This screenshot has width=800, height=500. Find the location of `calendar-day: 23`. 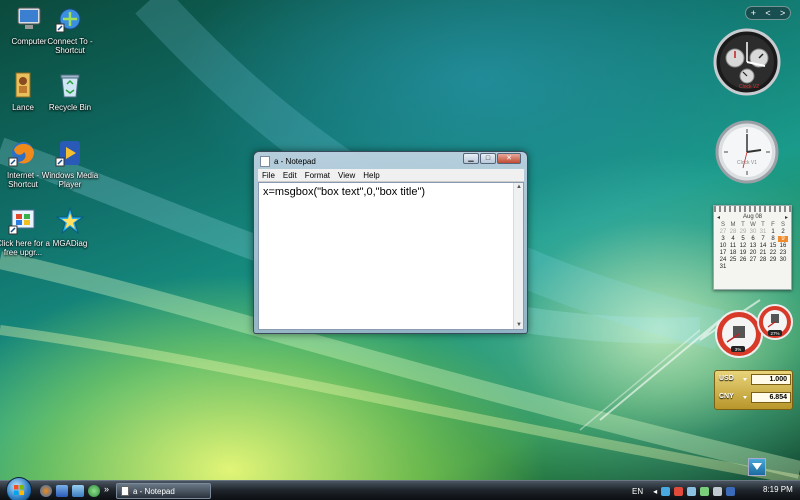

calendar-day: 23 is located at coordinates (783, 253).